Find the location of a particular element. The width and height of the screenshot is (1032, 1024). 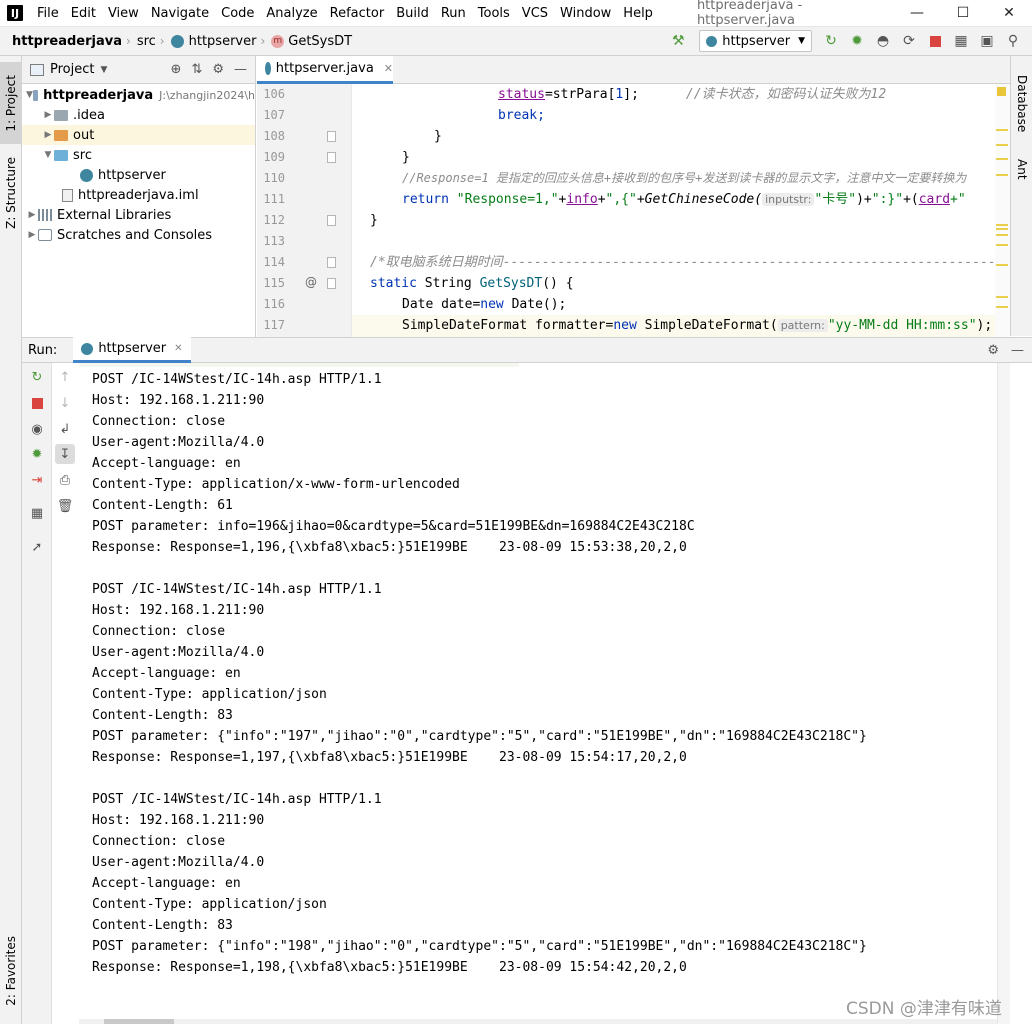

tree-item-idea: ▶ .idea is located at coordinates (138, 115).